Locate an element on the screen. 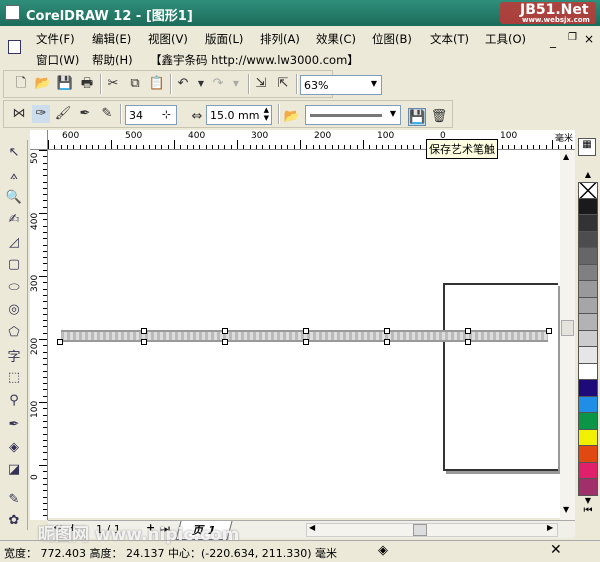 The image size is (600, 562). pick-tool-icon: ↖ is located at coordinates (14, 154).